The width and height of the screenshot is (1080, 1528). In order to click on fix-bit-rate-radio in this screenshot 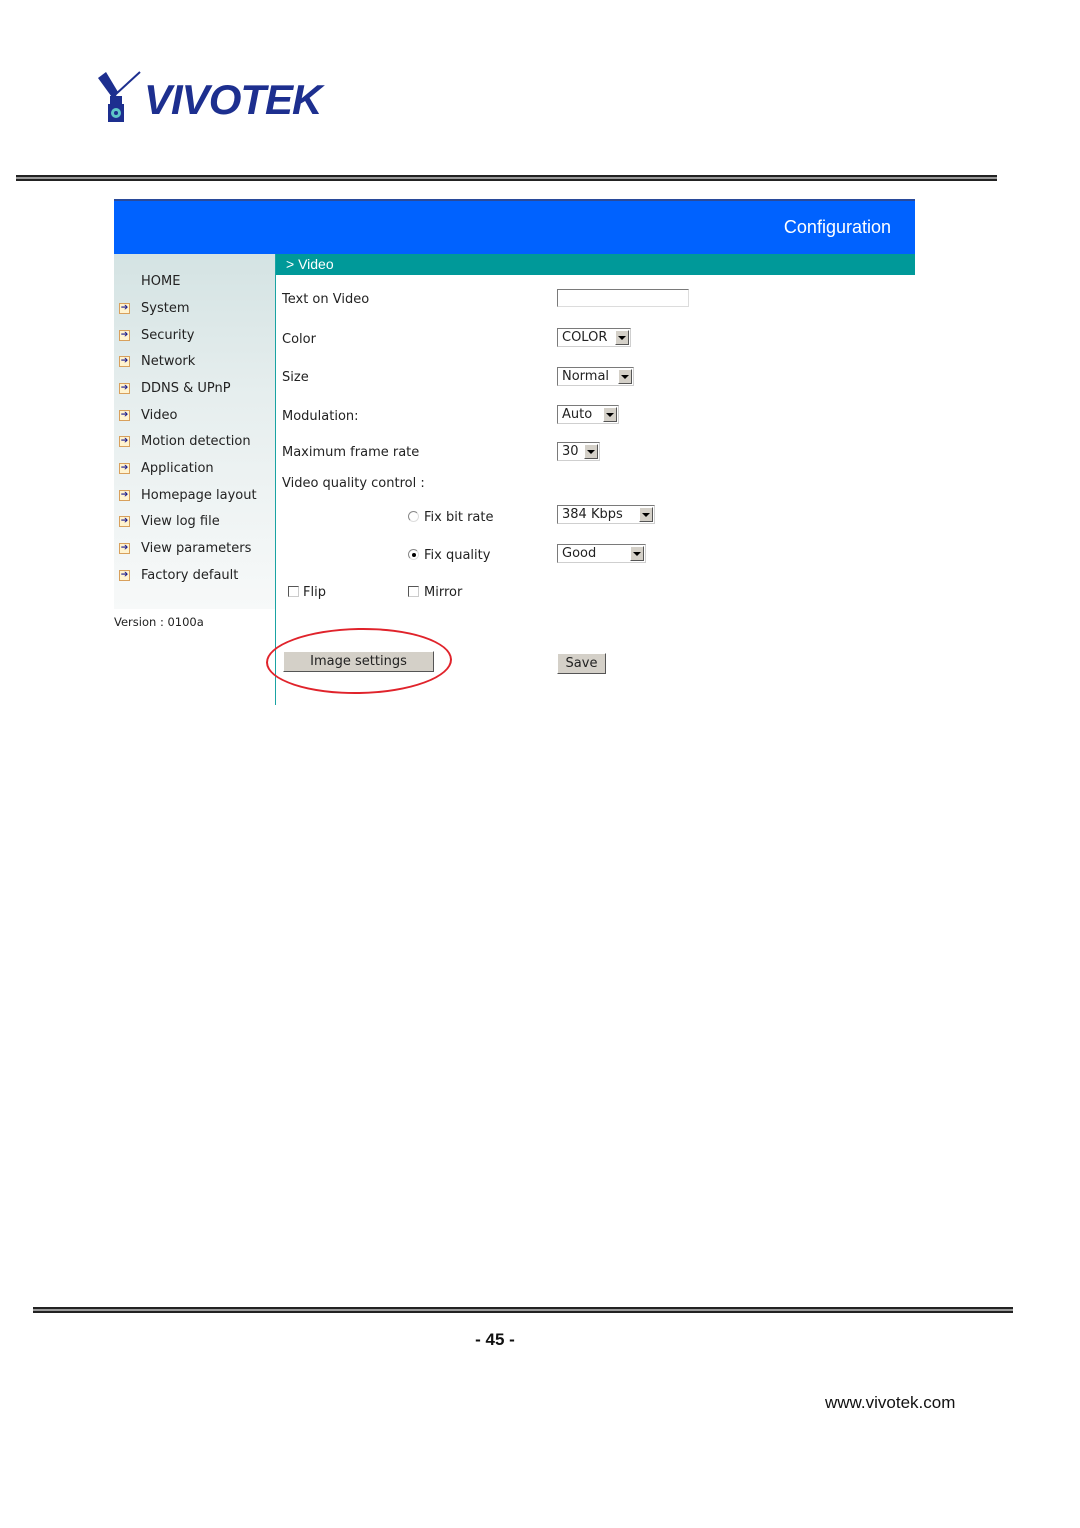, I will do `click(413, 516)`.